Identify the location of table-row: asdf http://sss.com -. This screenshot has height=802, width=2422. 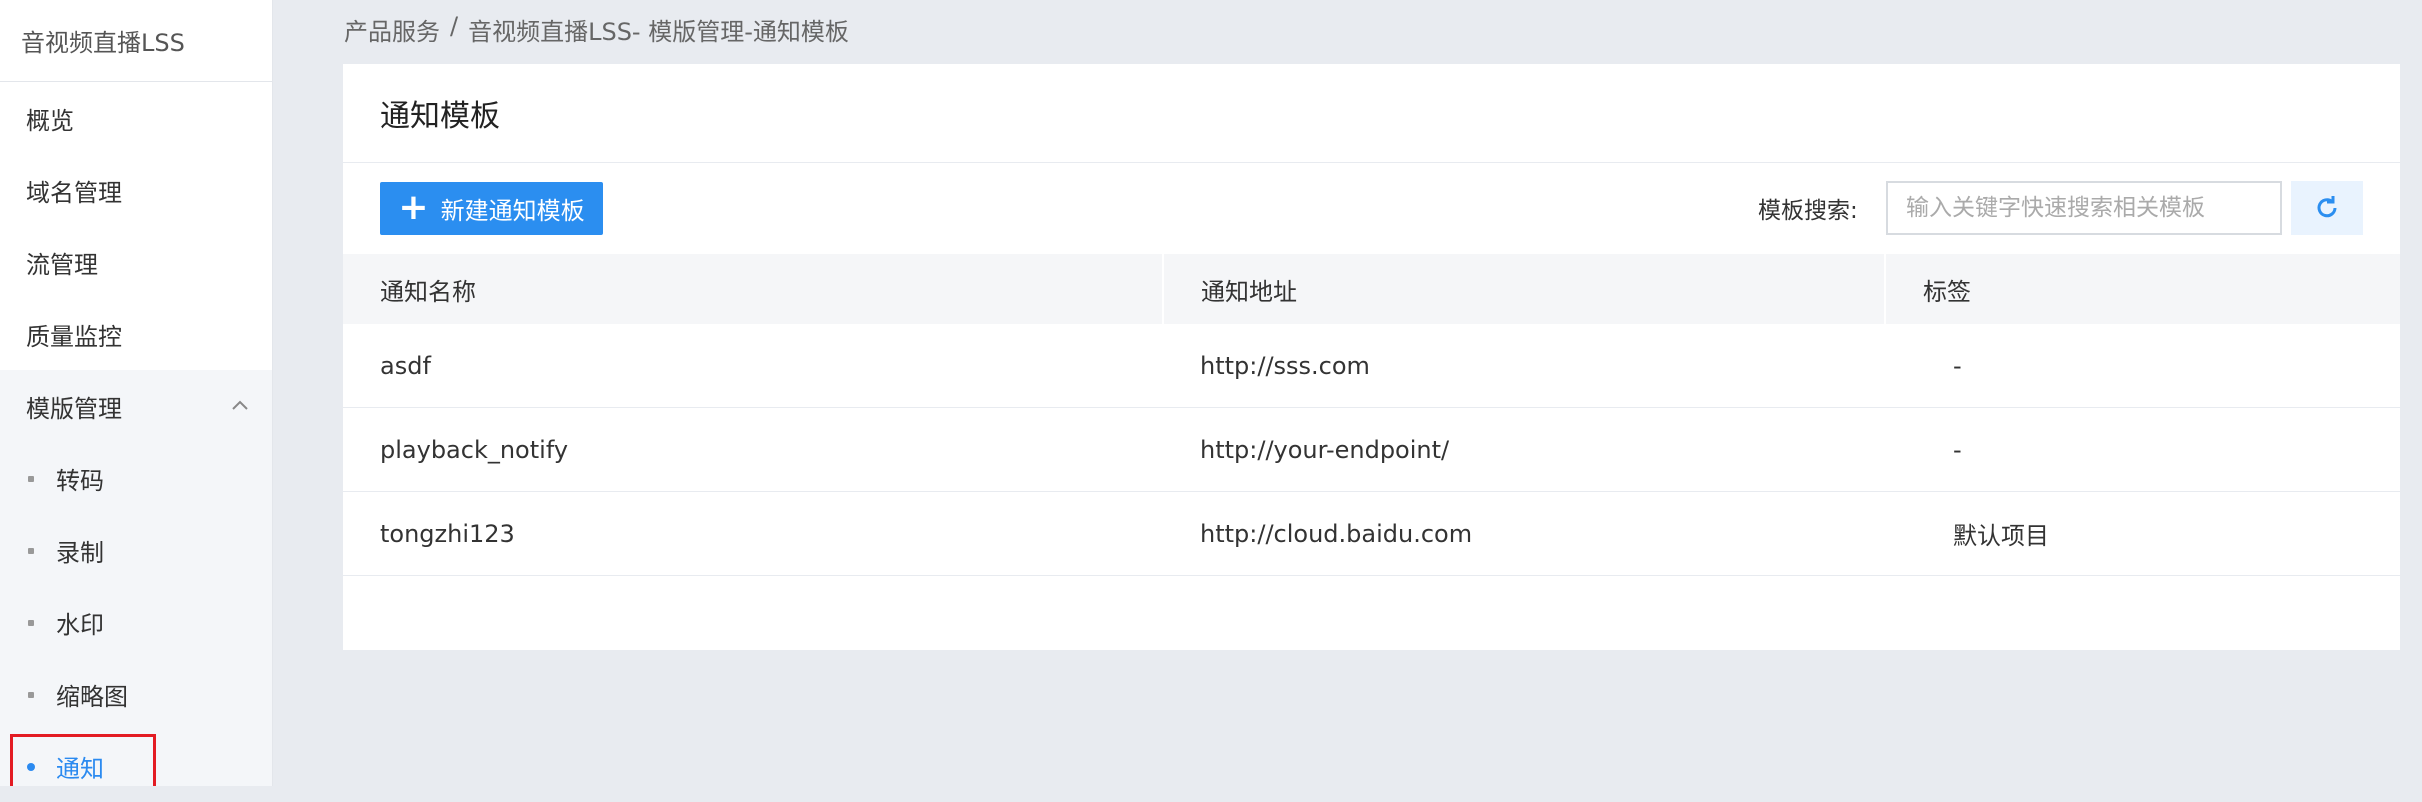
(1371, 366).